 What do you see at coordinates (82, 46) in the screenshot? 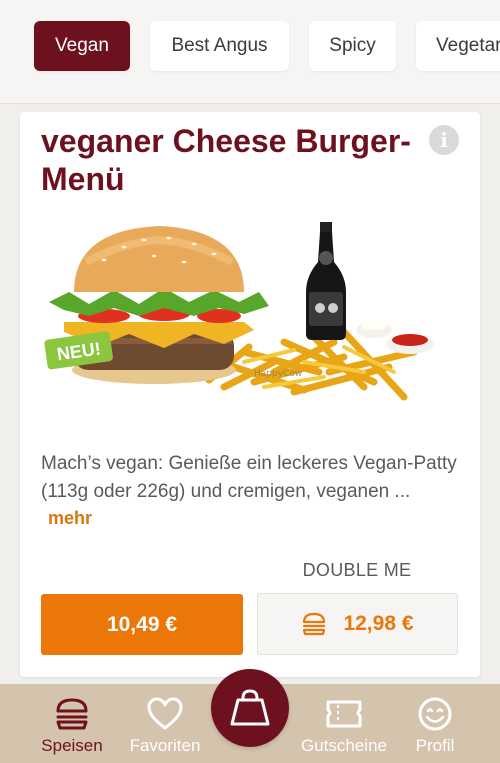
I see `filter-chip-vegan: Vegan` at bounding box center [82, 46].